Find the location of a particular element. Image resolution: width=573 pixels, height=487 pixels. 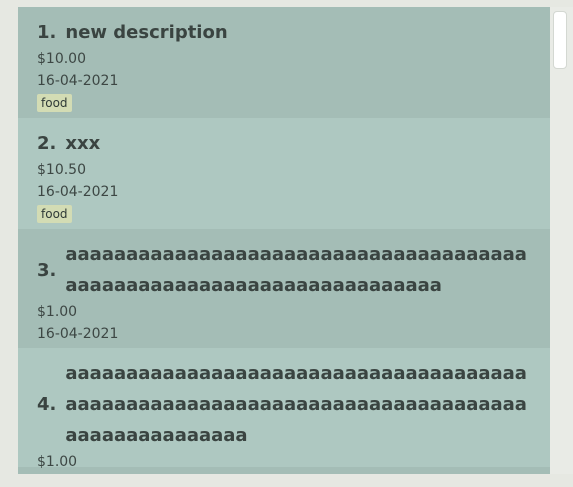

expense-description: xxx is located at coordinates (83, 143).